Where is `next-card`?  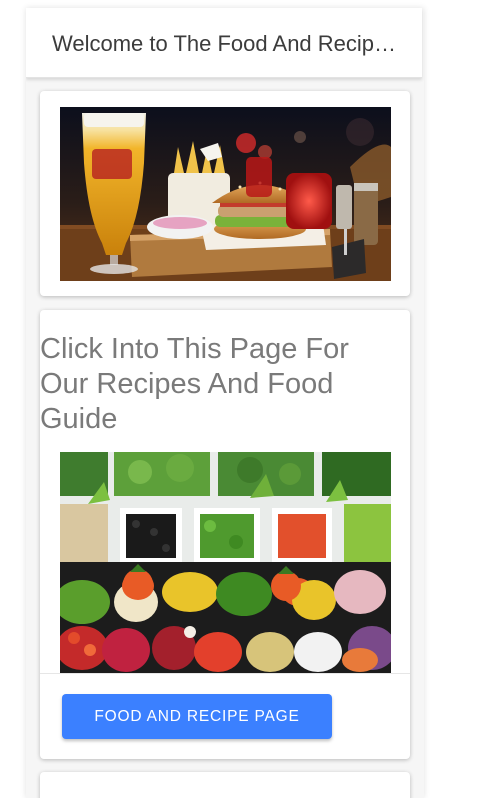 next-card is located at coordinates (225, 785).